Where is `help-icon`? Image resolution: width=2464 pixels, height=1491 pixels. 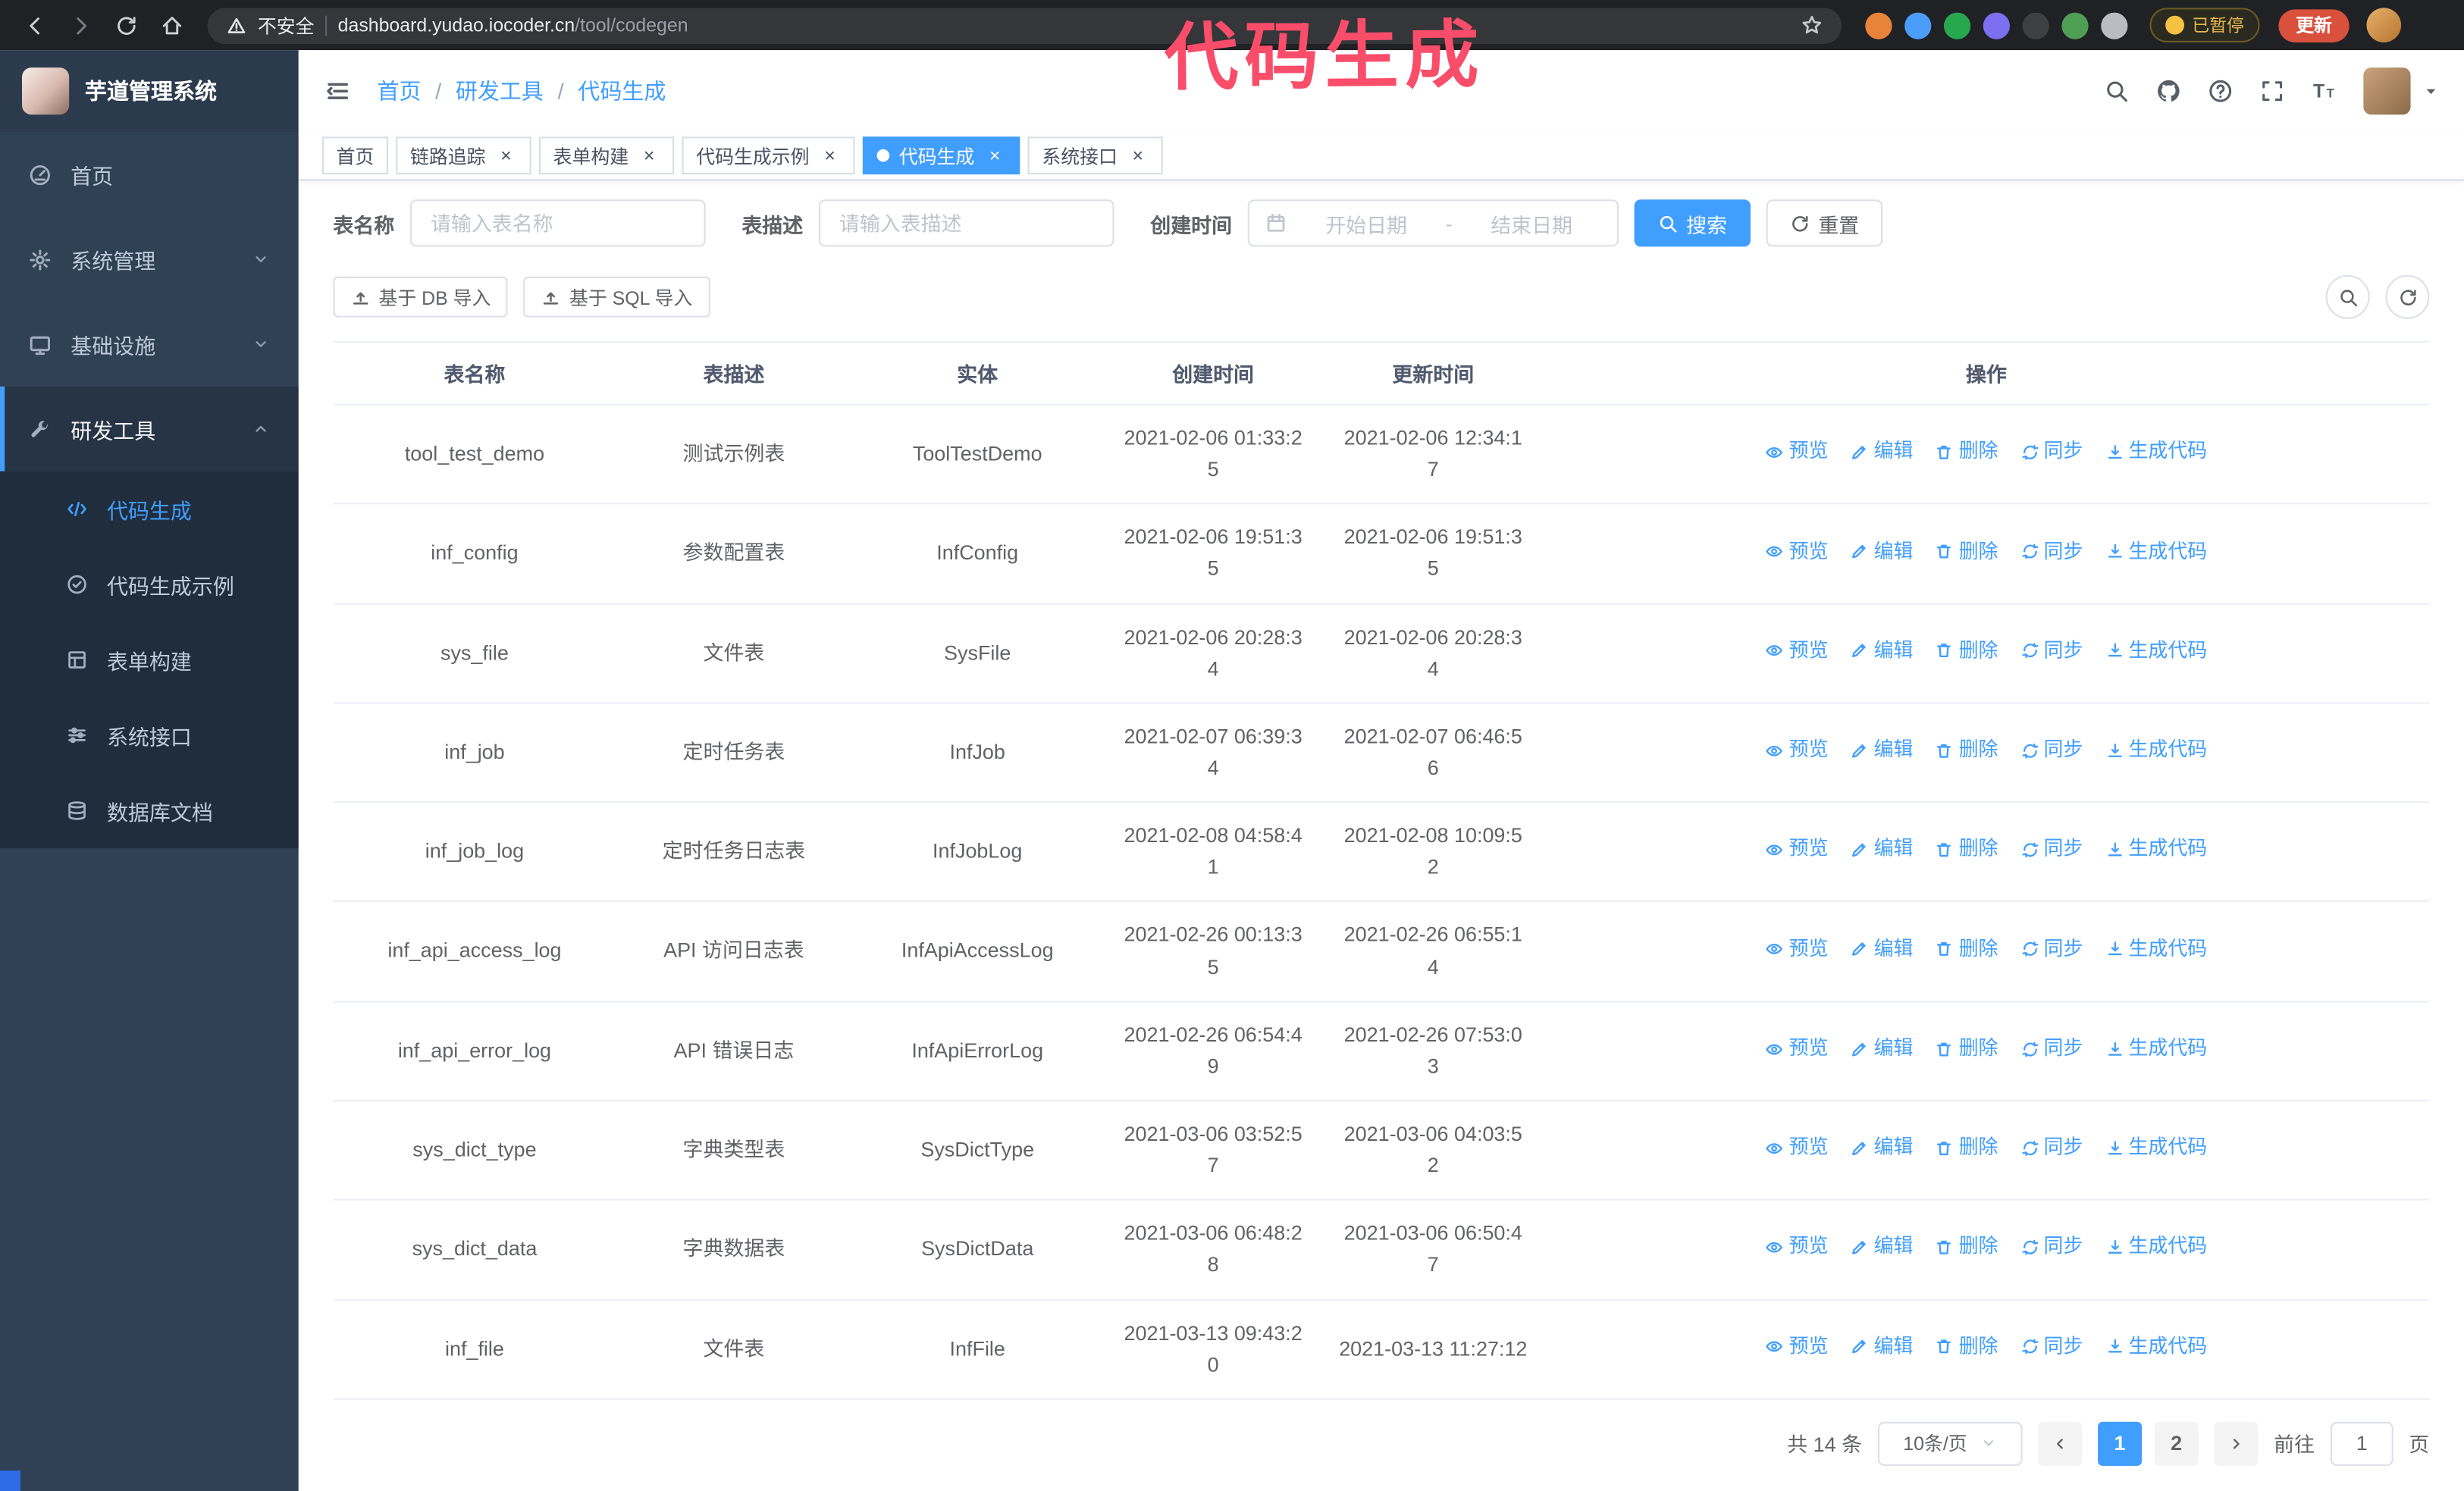
help-icon is located at coordinates (2220, 91).